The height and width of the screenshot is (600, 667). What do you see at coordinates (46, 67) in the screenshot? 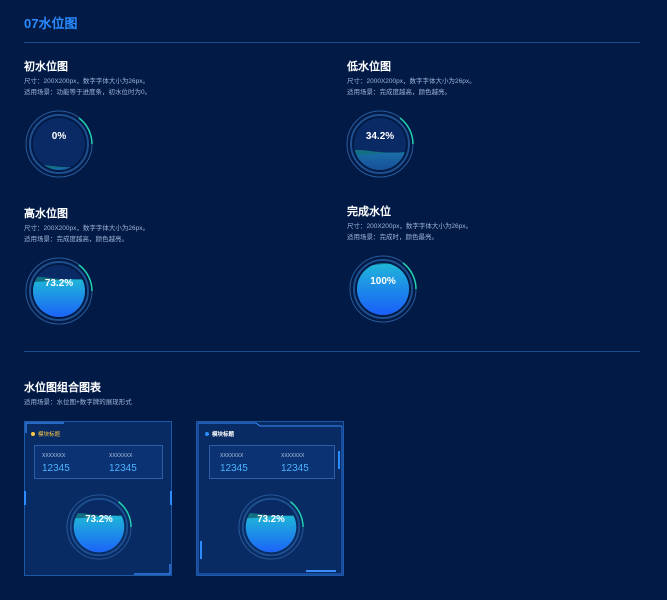
I see `gauge-title-initial: 初水位图` at bounding box center [46, 67].